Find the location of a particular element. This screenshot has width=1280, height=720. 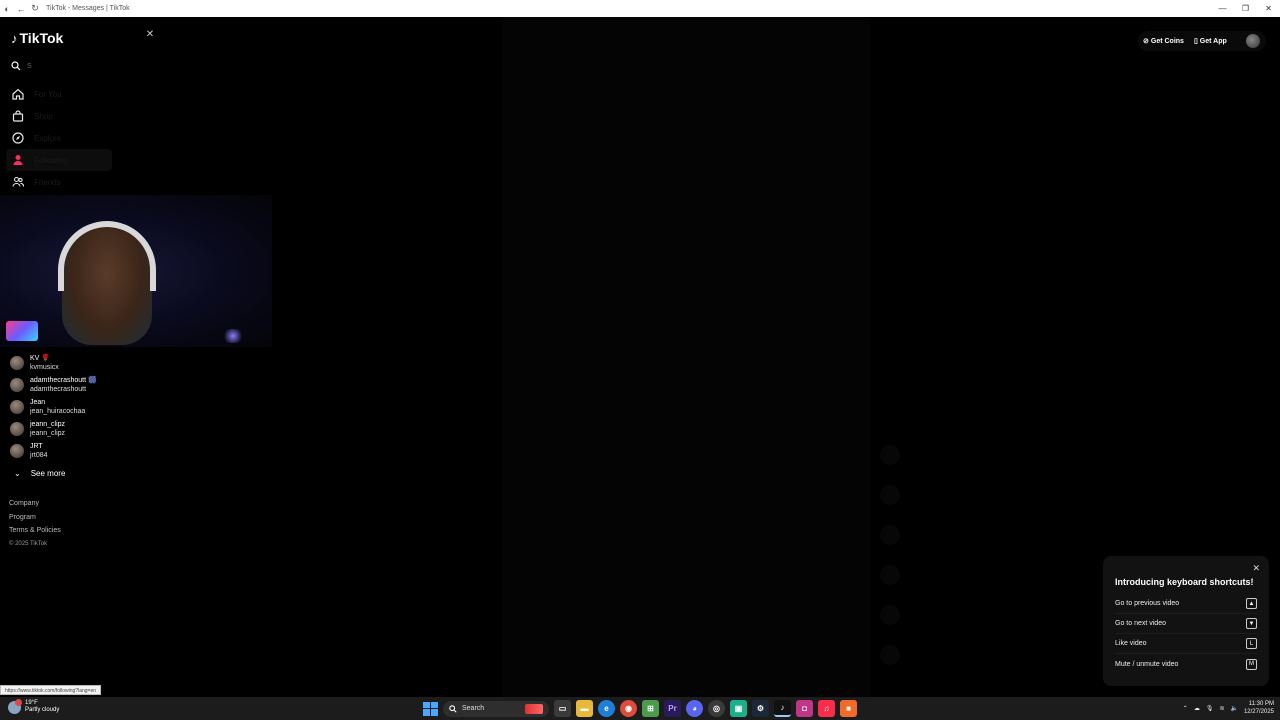

headphones-icon is located at coordinates (107, 256).